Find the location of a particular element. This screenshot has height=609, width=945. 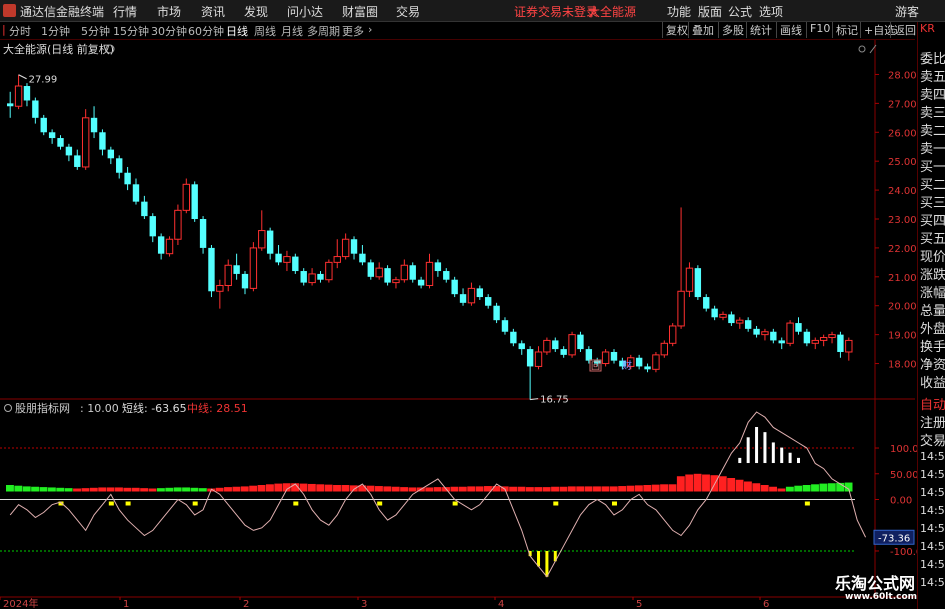

price-tick-label: 25.00 is located at coordinates (902, 162).